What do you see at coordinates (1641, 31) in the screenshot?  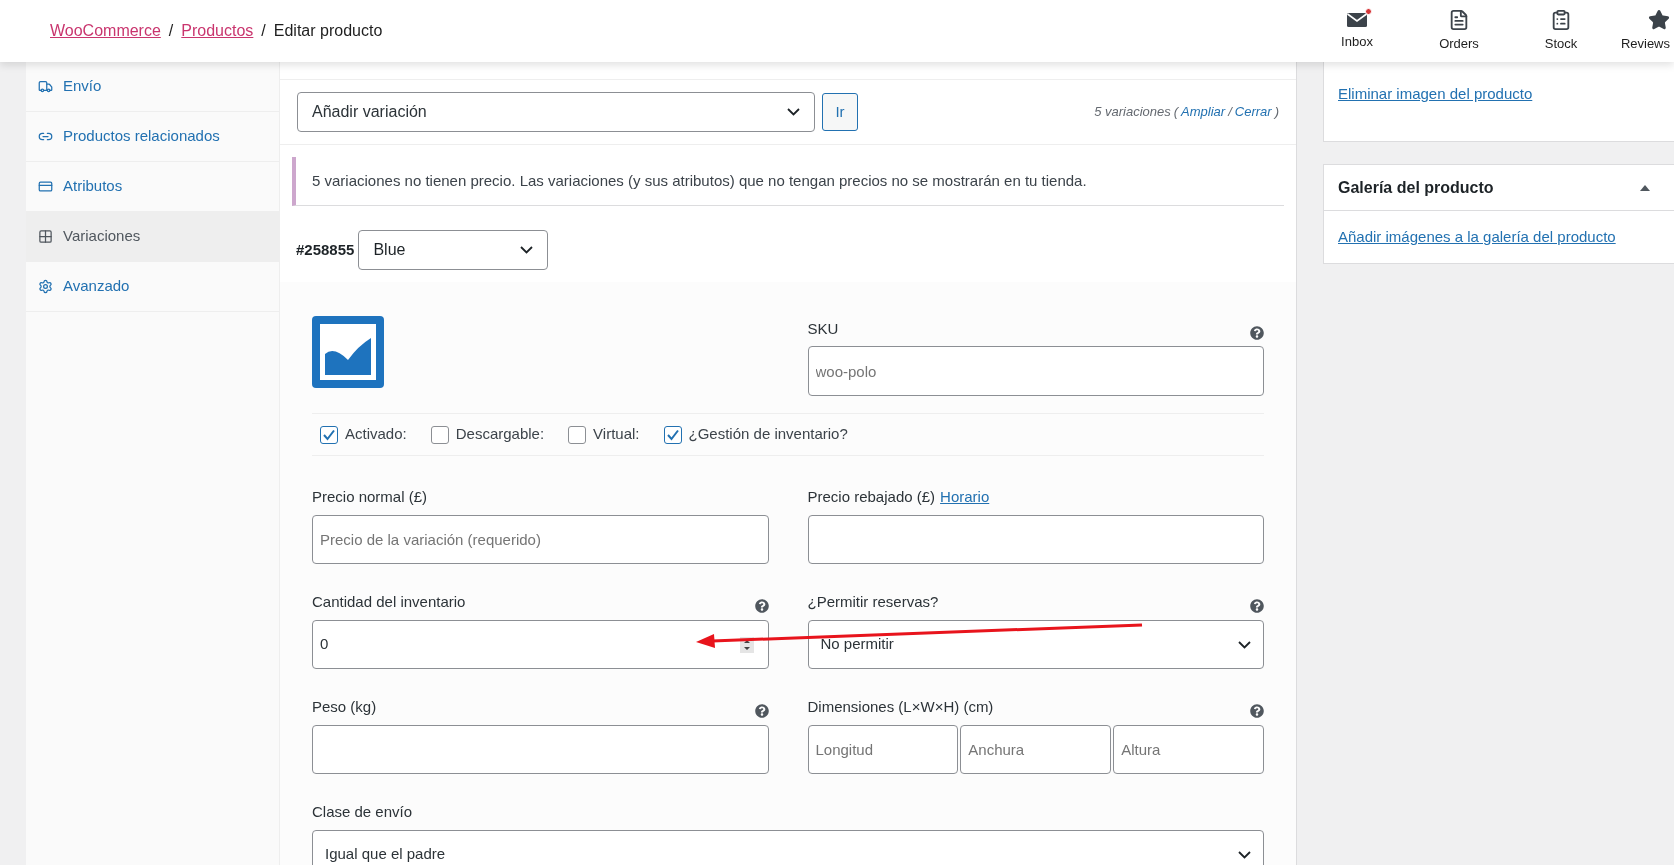 I see `activity-button: Reviews` at bounding box center [1641, 31].